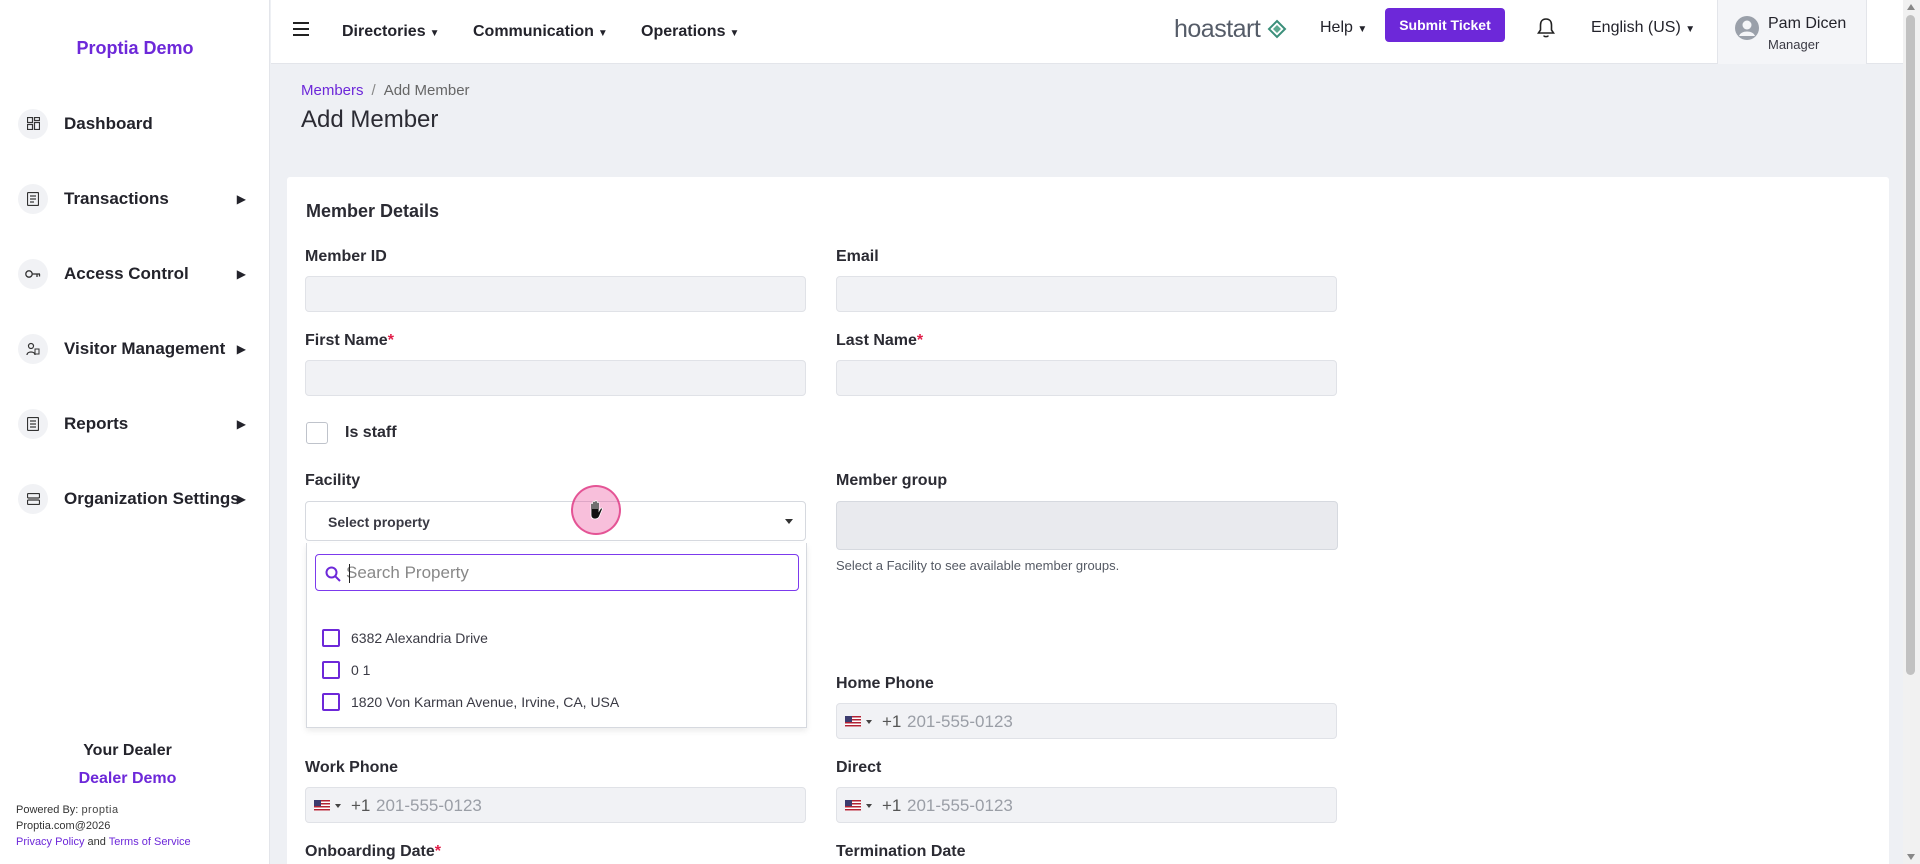  I want to click on first-name-input, so click(555, 378).